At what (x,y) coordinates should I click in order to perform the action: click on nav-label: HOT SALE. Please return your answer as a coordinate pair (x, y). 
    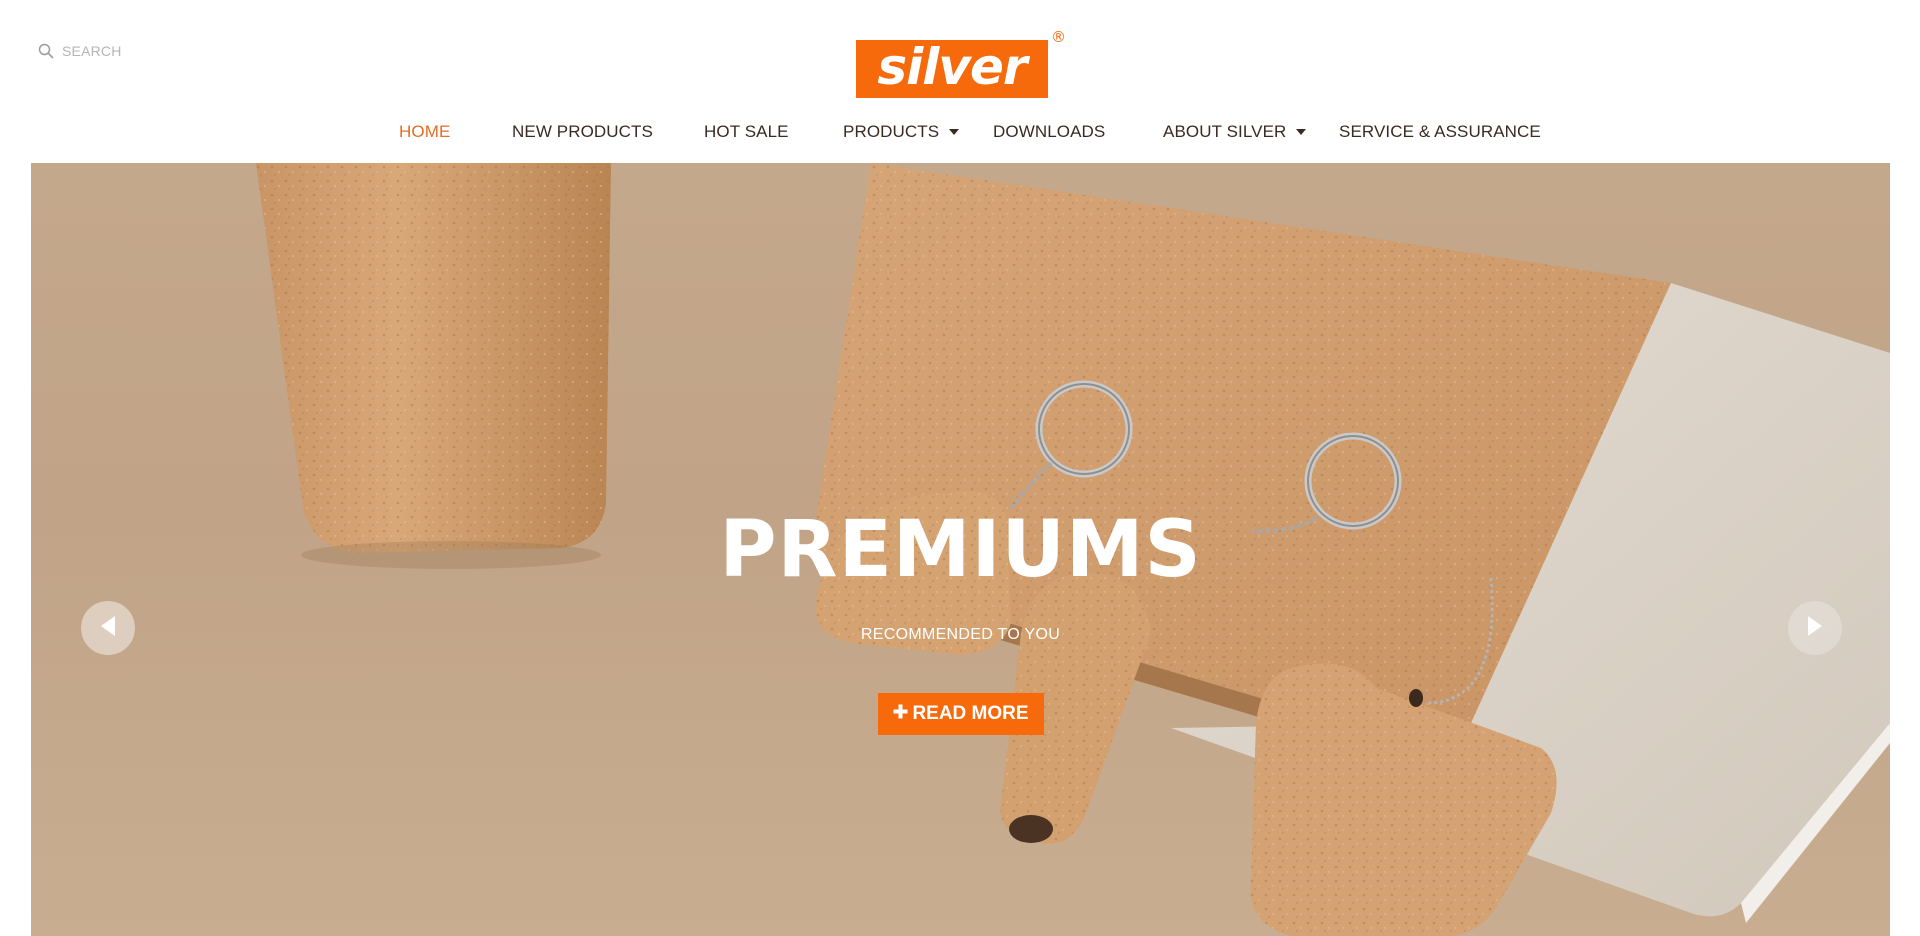
    Looking at the image, I should click on (746, 131).